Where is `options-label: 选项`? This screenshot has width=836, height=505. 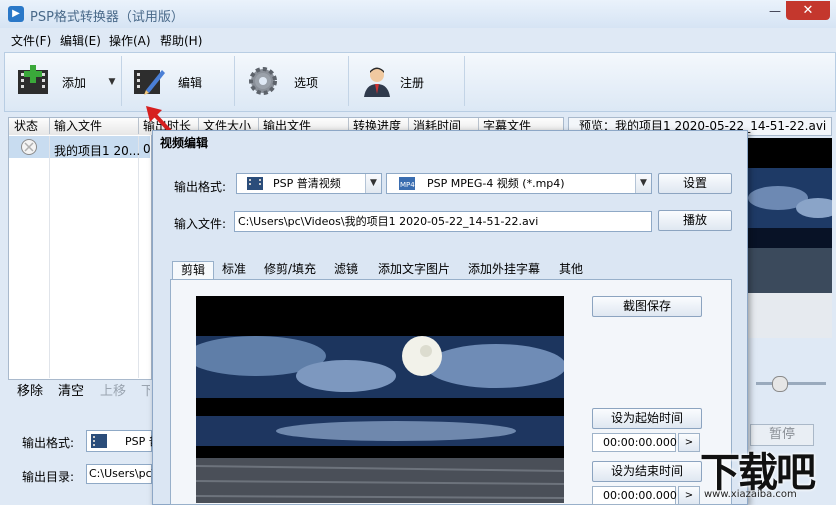
options-label: 选项 is located at coordinates (306, 83).